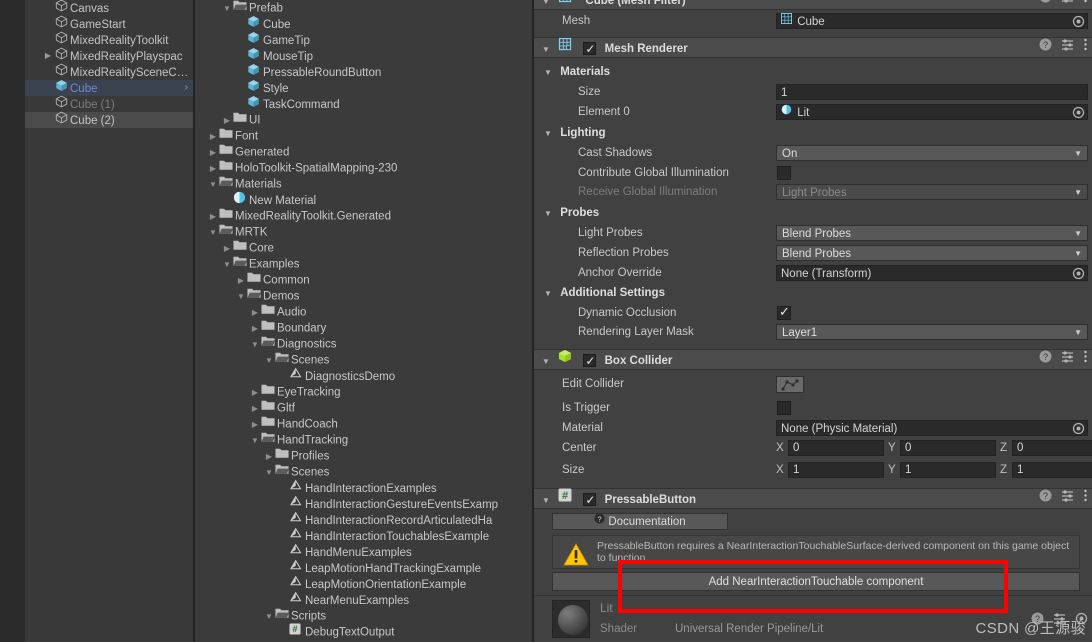 The image size is (1092, 642). I want to click on edit-collider-button, so click(790, 384).